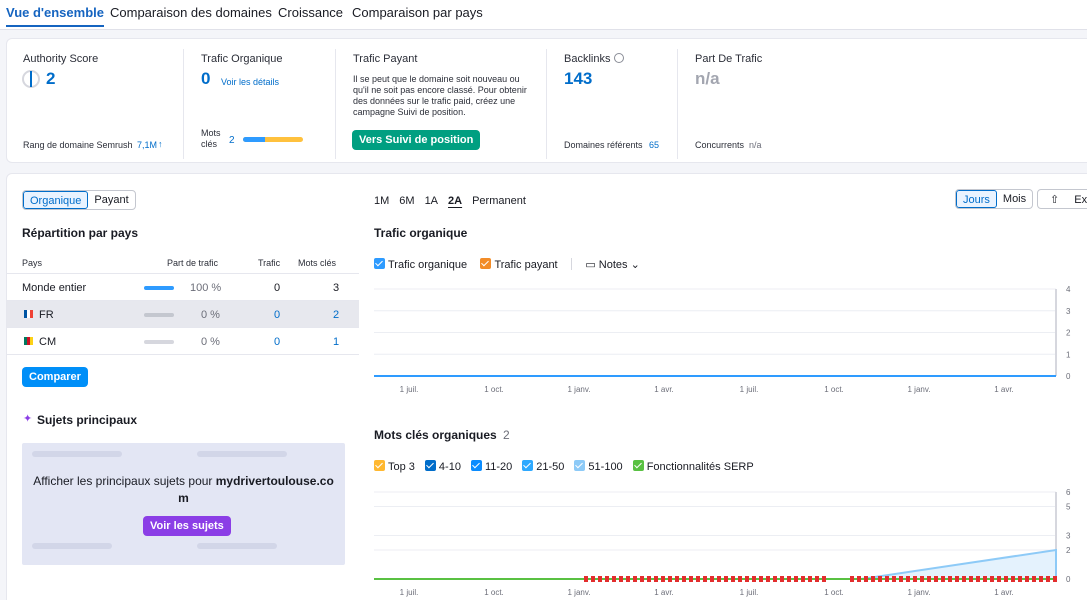 The height and width of the screenshot is (600, 1087). I want to click on position-tracking-button: Vers Suivi de position, so click(416, 140).